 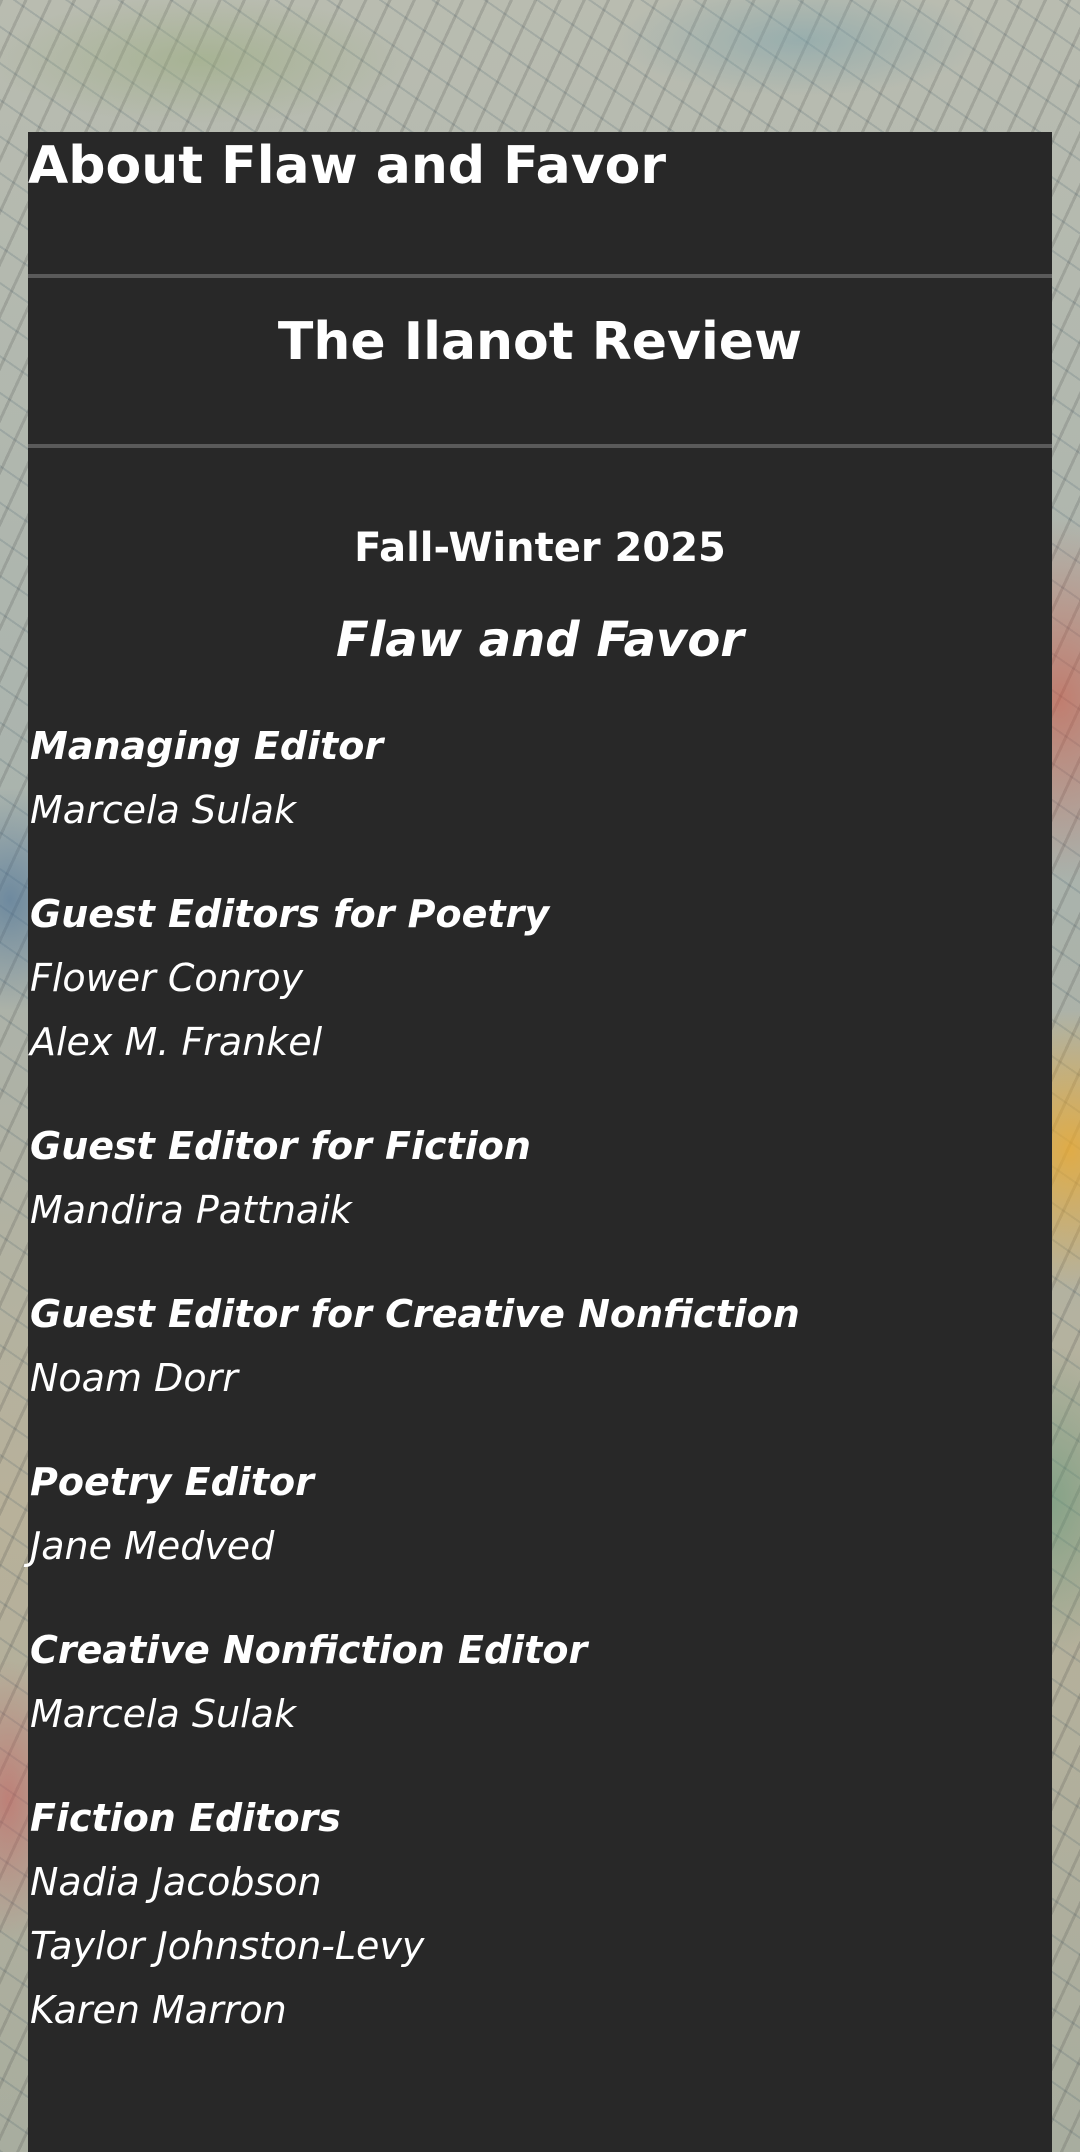 What do you see at coordinates (540, 640) in the screenshot?
I see `issue-theme: Flaw and Favor` at bounding box center [540, 640].